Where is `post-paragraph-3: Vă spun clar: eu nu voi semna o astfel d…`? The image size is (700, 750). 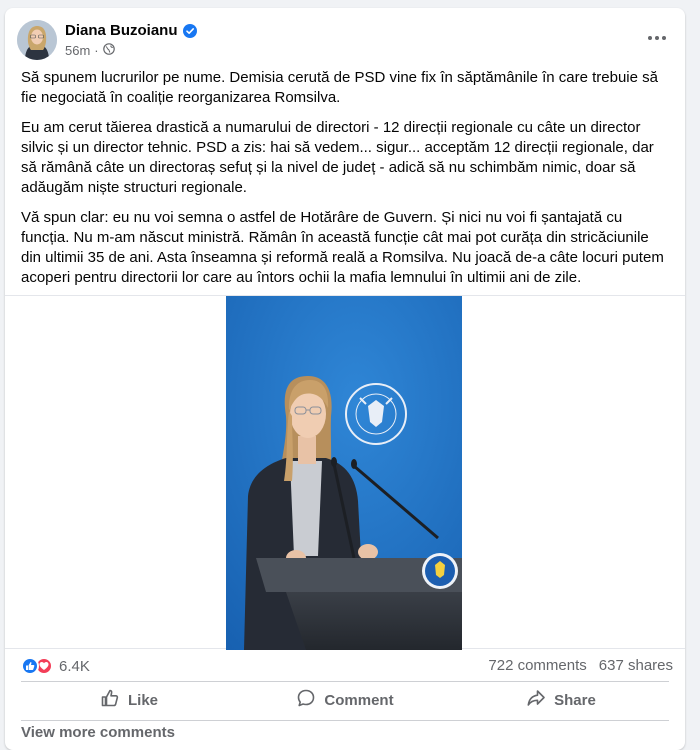
post-paragraph-3: Vă spun clar: eu nu voi semna o astfel d… is located at coordinates (342, 247).